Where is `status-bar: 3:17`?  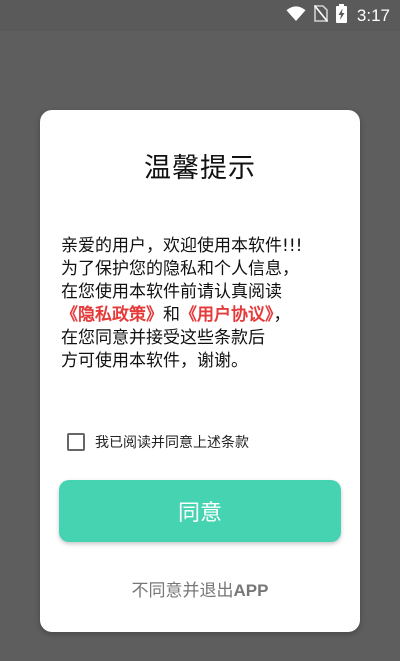 status-bar: 3:17 is located at coordinates (200, 15).